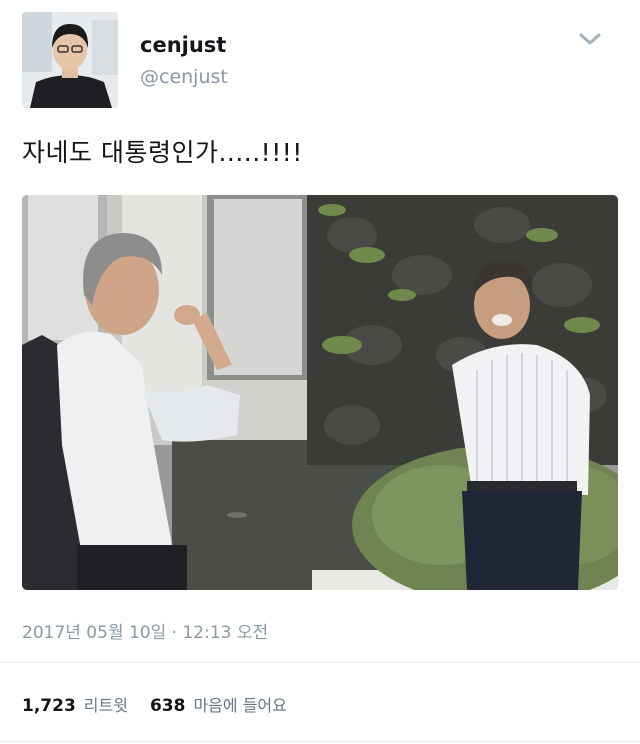  Describe the element at coordinates (184, 77) in the screenshot. I see `user-handle: @cenjust` at that location.